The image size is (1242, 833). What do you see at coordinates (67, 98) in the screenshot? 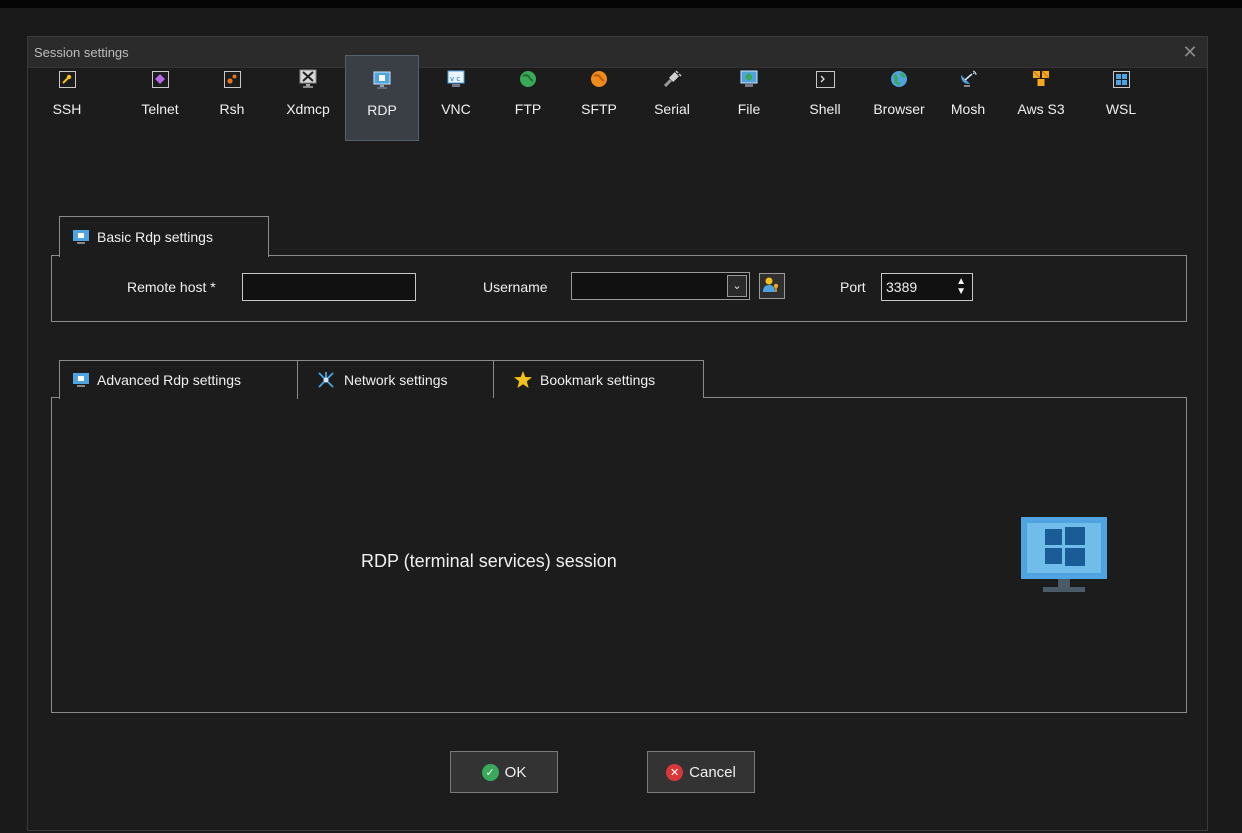
I see `protocol-ssh: SSH` at bounding box center [67, 98].